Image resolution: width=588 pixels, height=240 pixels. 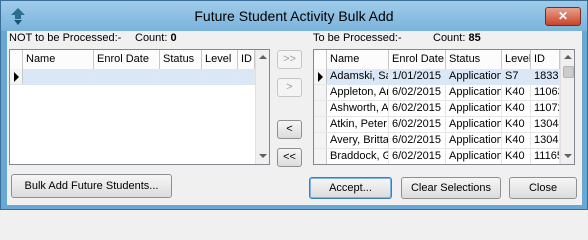 What do you see at coordinates (358, 77) in the screenshot?
I see `cell-name: Adamski, Sa` at bounding box center [358, 77].